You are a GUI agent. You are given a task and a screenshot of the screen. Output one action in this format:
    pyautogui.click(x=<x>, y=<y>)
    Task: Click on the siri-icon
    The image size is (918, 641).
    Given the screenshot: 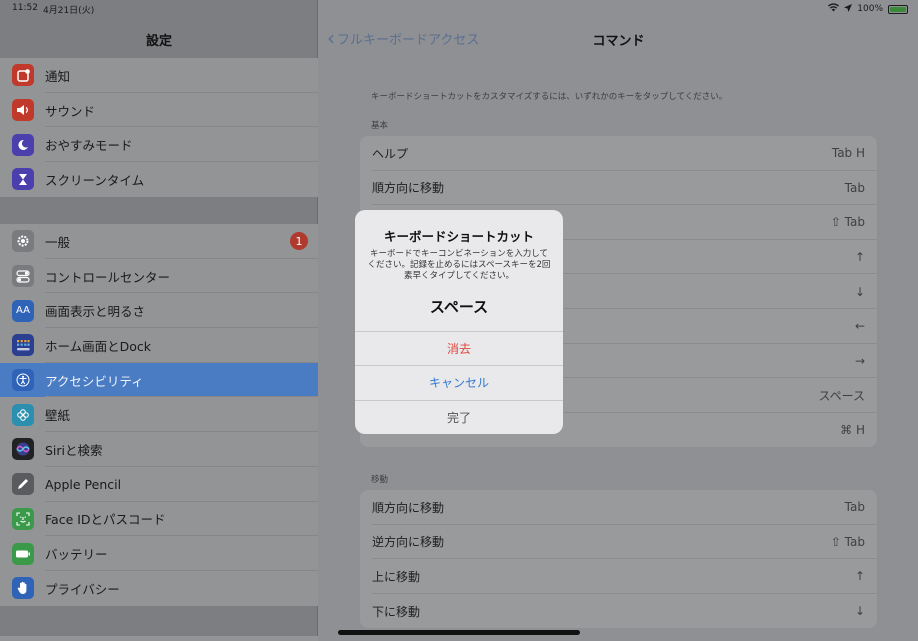 What is the action you would take?
    pyautogui.click(x=23, y=449)
    